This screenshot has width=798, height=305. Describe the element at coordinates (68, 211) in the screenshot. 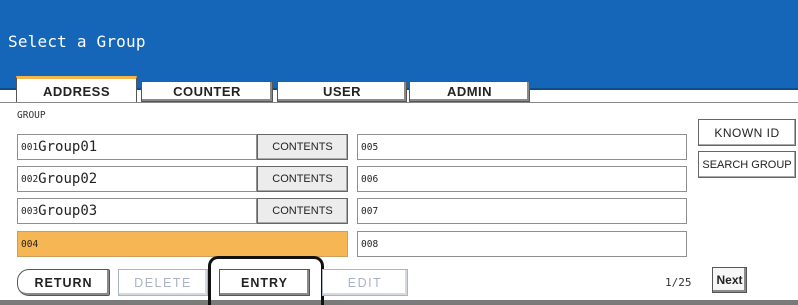

I see `group-name: Group03` at that location.